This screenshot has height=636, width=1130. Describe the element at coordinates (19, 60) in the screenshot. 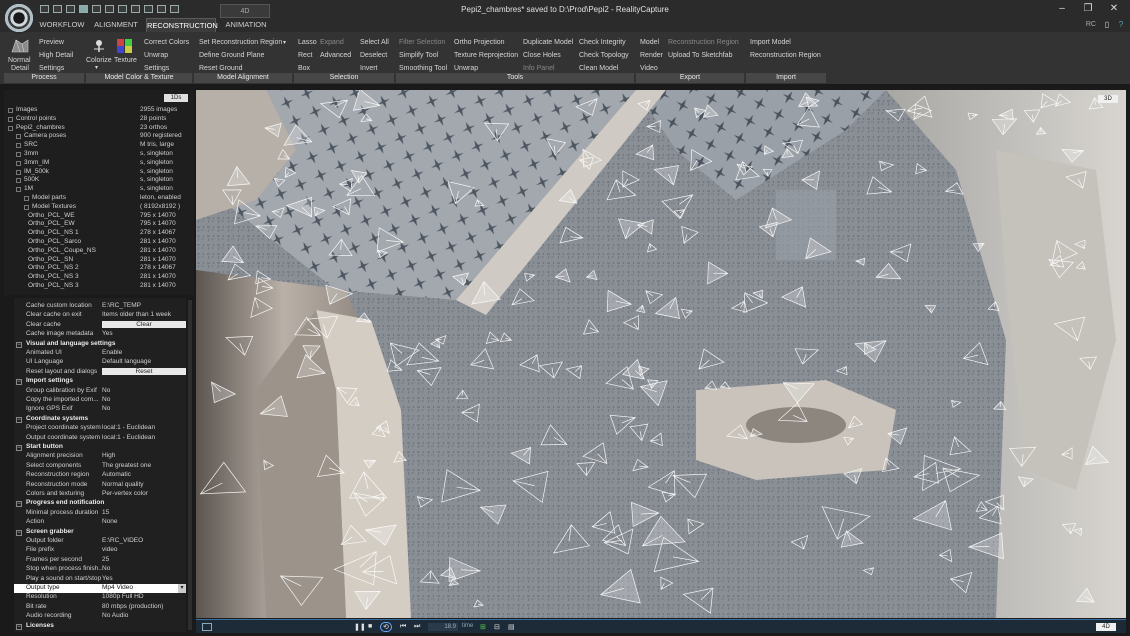

I see `normal-detail-label-1: Normal` at that location.